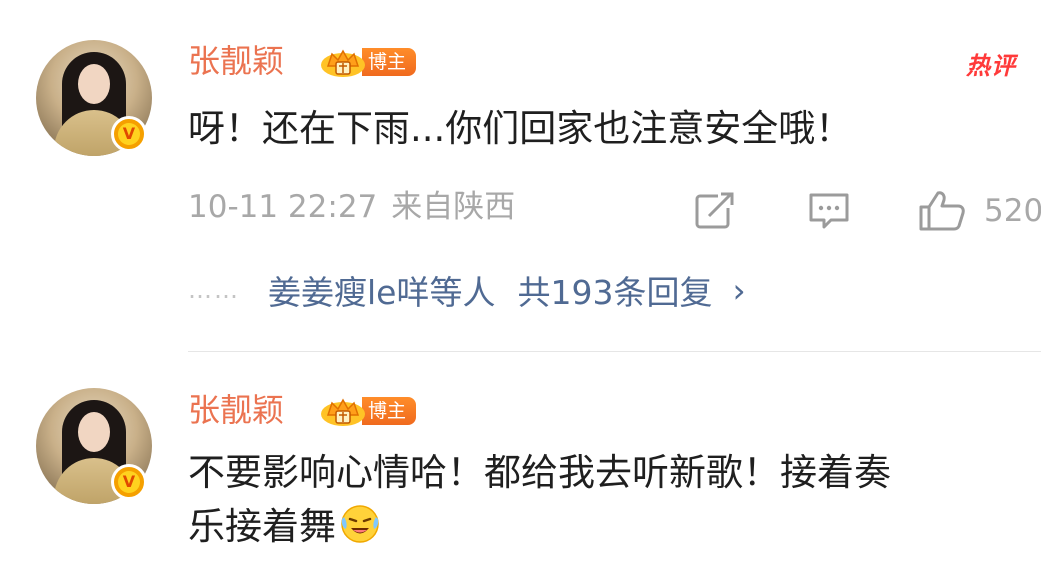 The height and width of the screenshot is (565, 1041). What do you see at coordinates (360, 524) in the screenshot?
I see `laugh-cry-emoji` at bounding box center [360, 524].